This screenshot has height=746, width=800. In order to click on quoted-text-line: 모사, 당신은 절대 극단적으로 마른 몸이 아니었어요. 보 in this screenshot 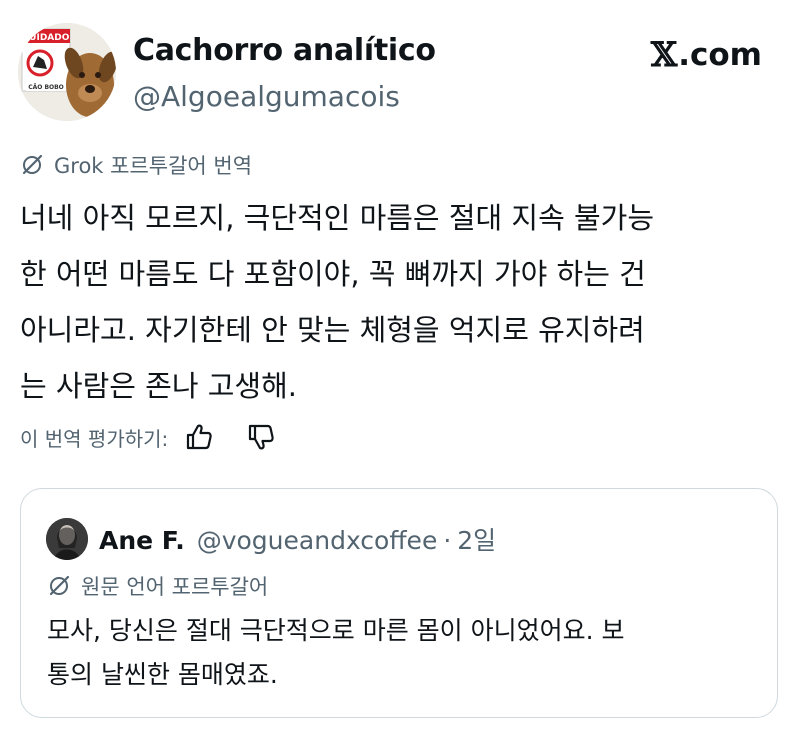, I will do `click(336, 630)`.